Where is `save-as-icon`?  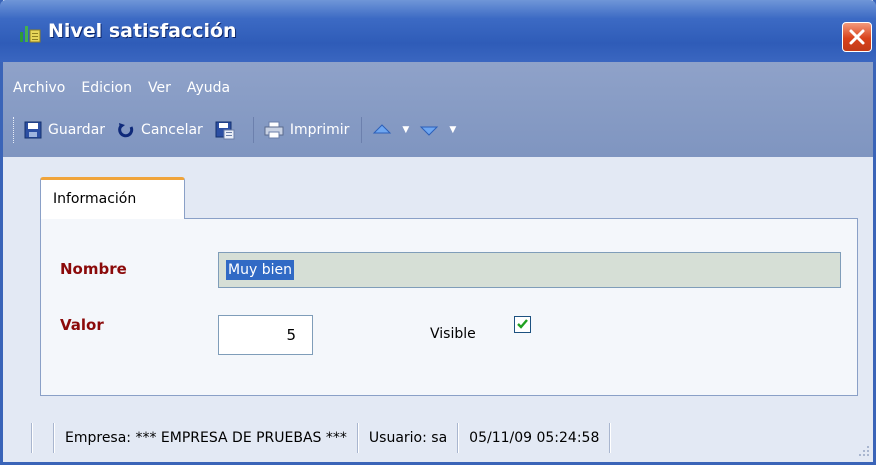
save-as-icon is located at coordinates (225, 130).